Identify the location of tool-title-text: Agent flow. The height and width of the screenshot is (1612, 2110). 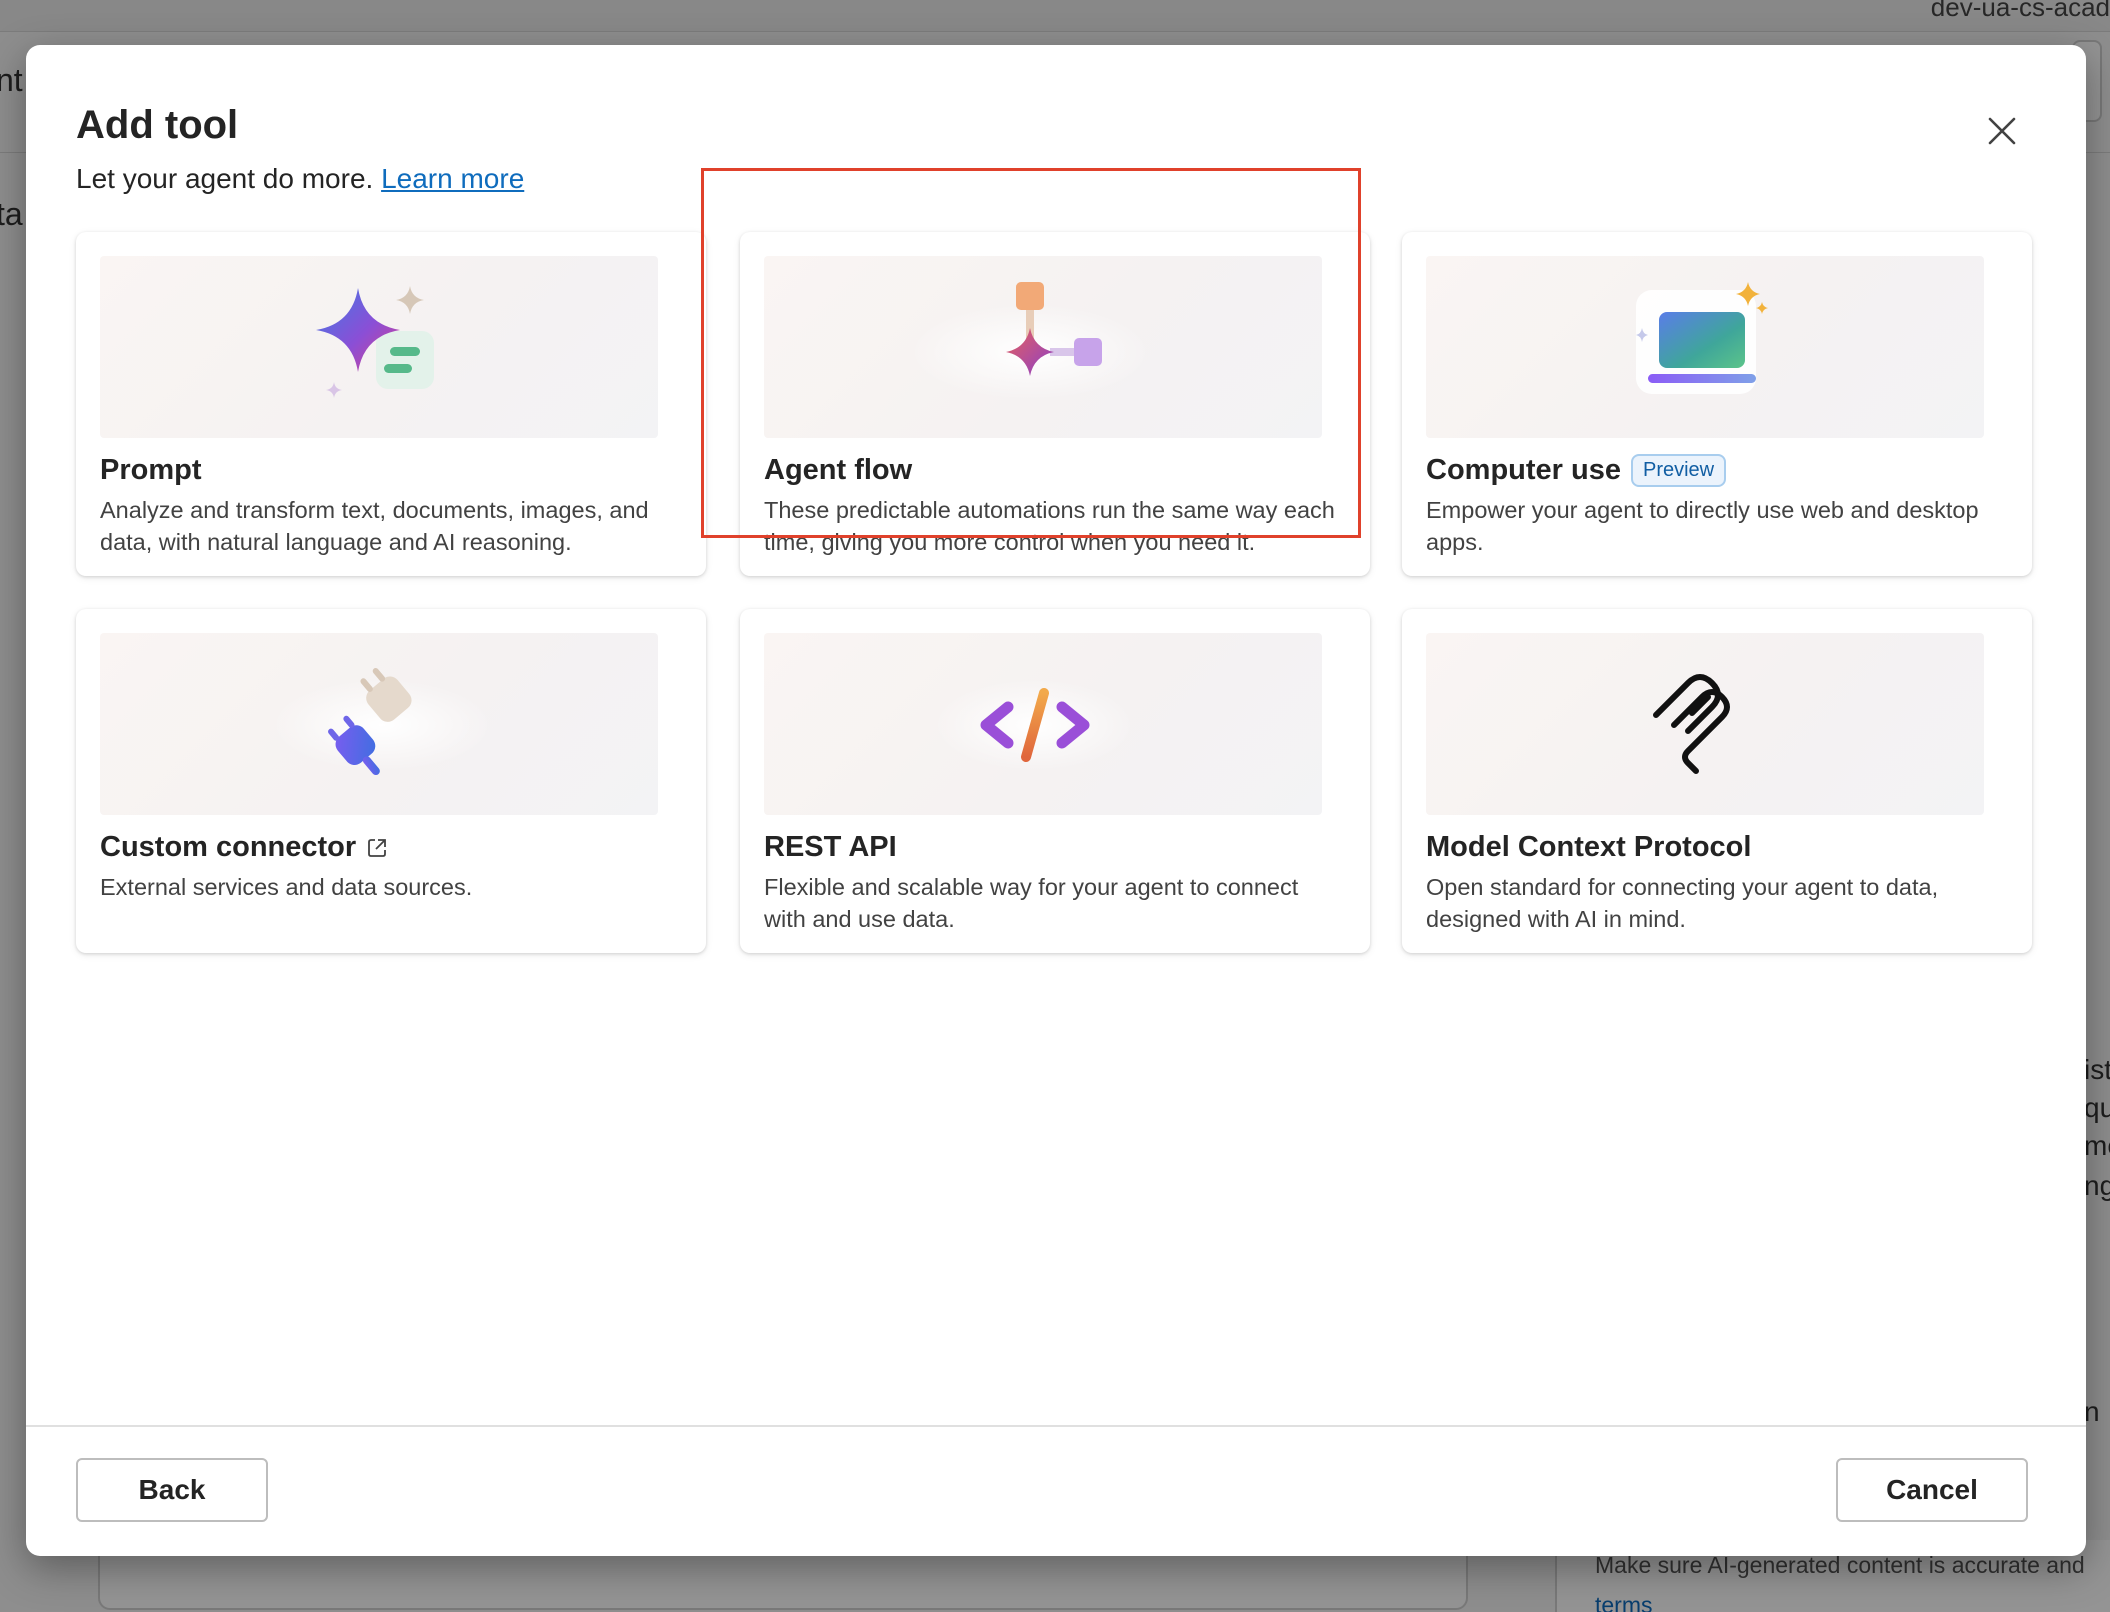
(838, 470).